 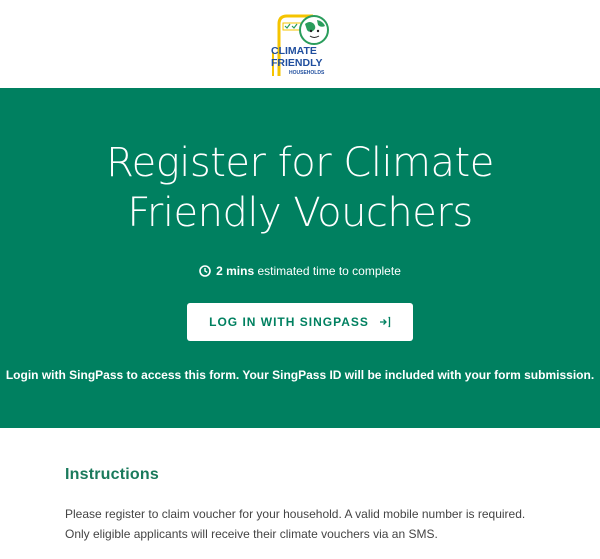 What do you see at coordinates (297, 63) in the screenshot?
I see `logo-line2: FRIENDLY` at bounding box center [297, 63].